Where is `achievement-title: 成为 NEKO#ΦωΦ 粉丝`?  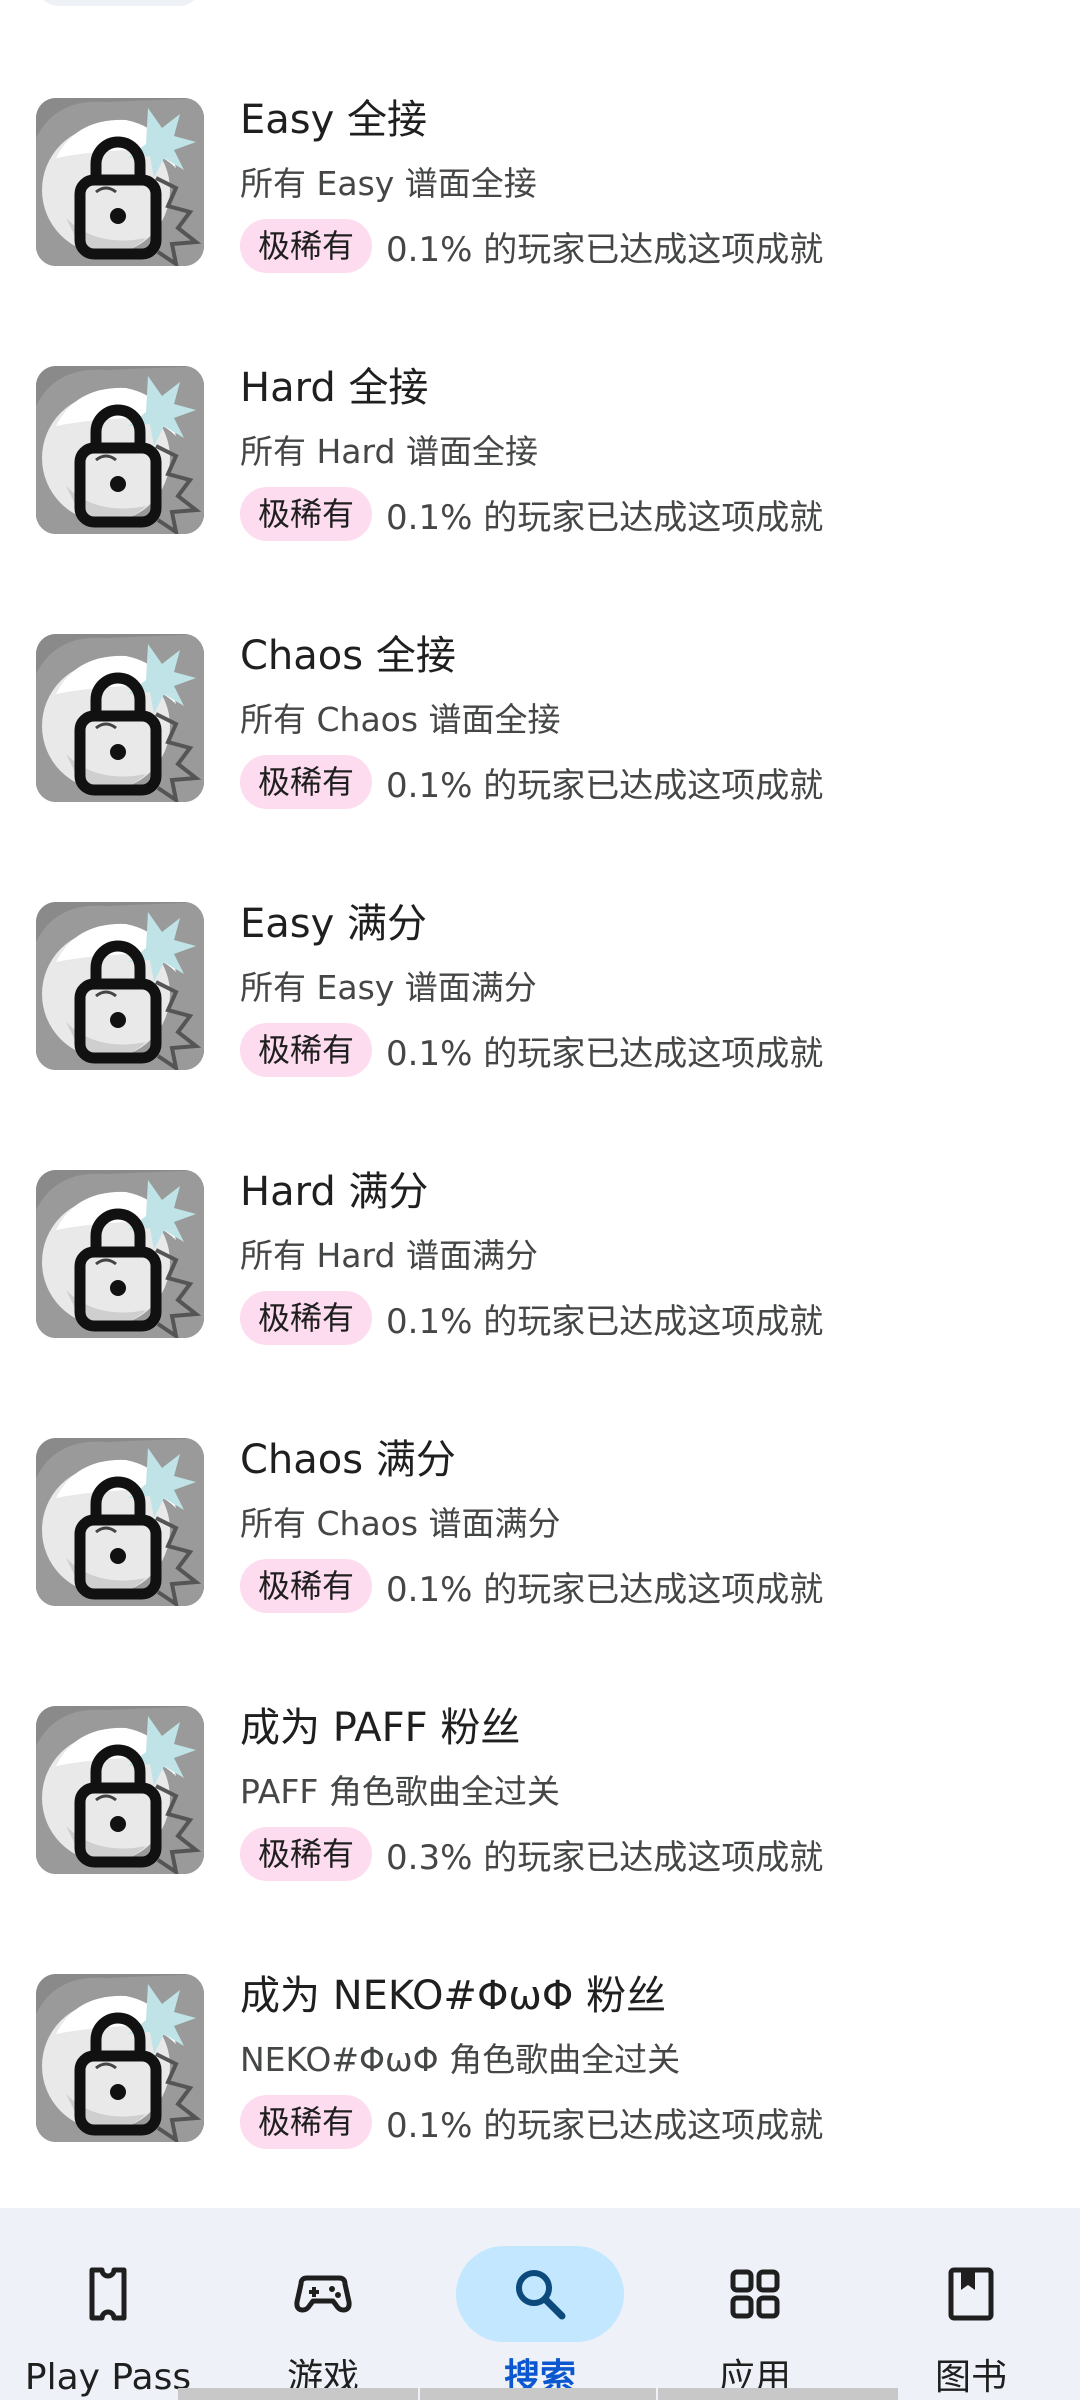 achievement-title: 成为 NEKO#ΦωΦ 粉丝 is located at coordinates (453, 1996).